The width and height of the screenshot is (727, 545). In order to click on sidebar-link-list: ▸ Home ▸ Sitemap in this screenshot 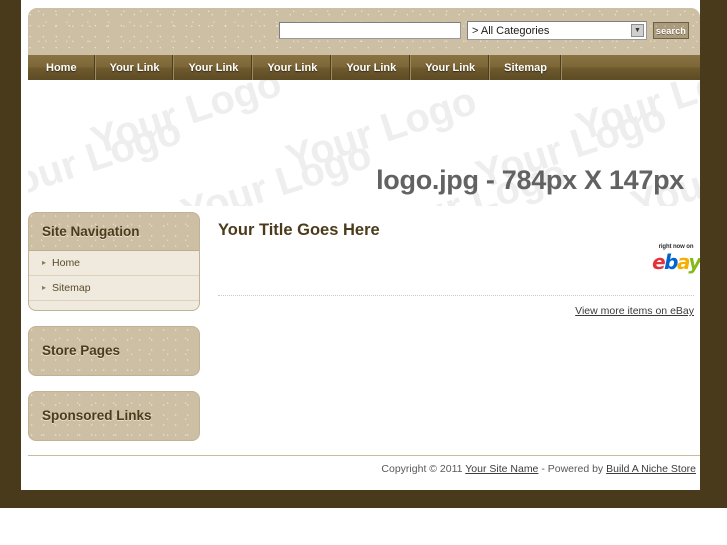, I will do `click(114, 280)`.